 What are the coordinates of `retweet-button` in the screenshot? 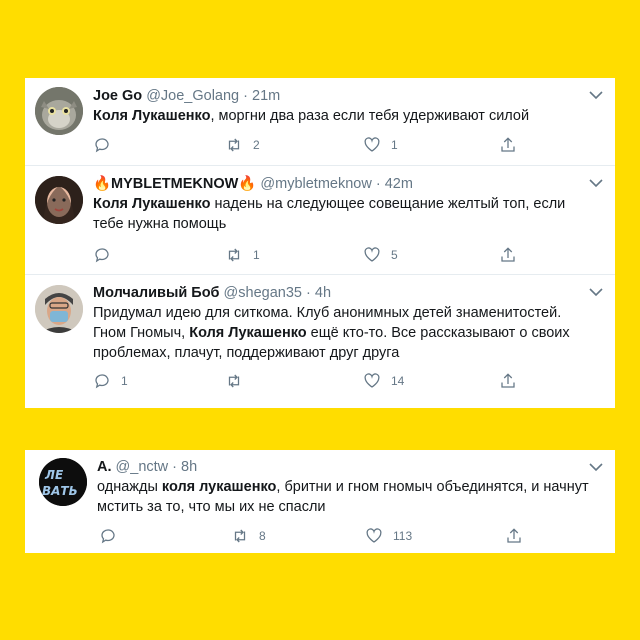 It's located at (239, 381).